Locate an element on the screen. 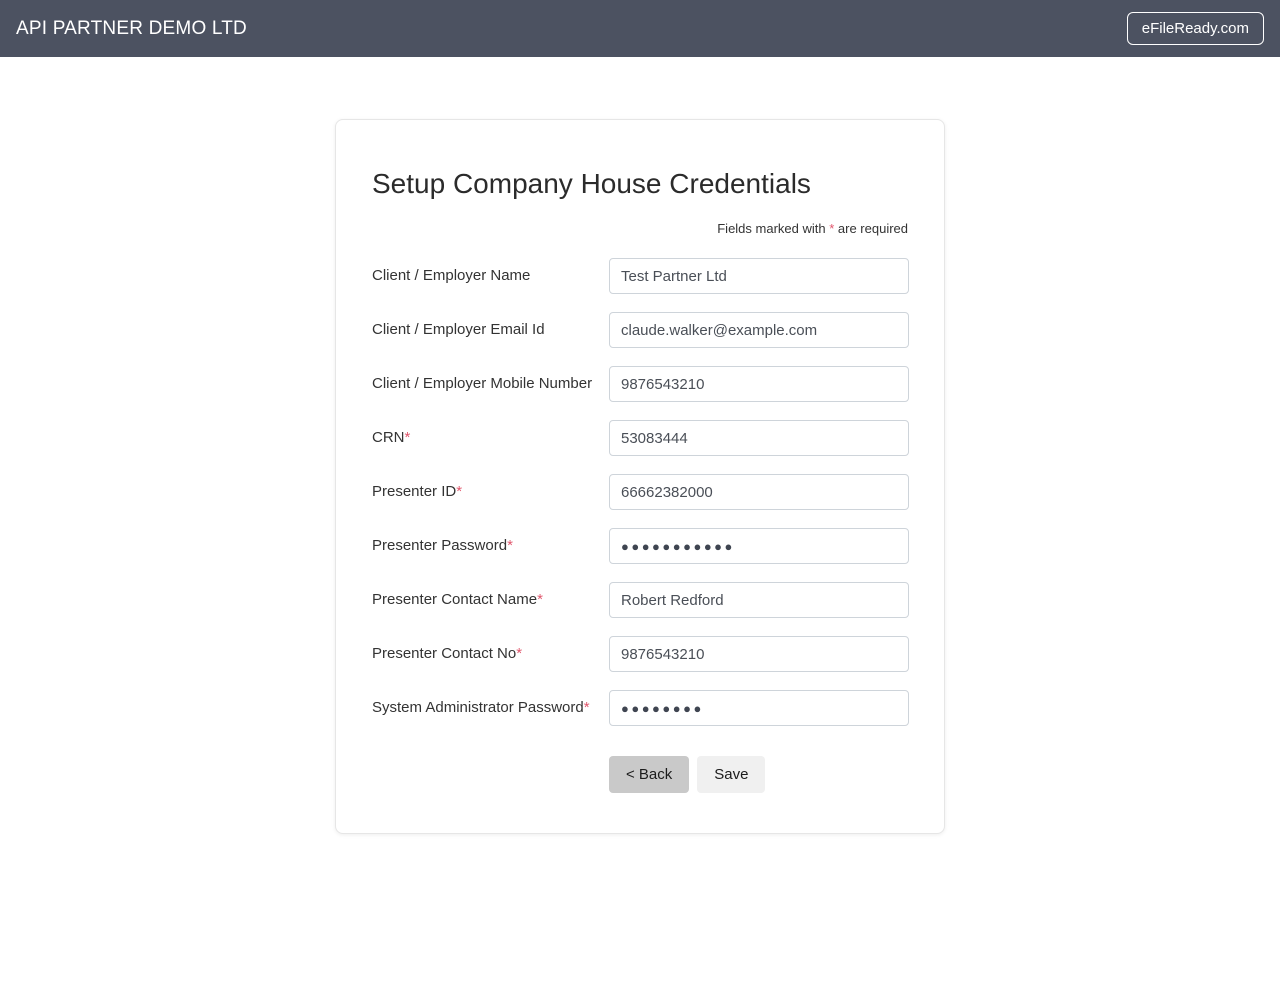 Image resolution: width=1280 pixels, height=1000 pixels. input-client-employer-name is located at coordinates (759, 276).